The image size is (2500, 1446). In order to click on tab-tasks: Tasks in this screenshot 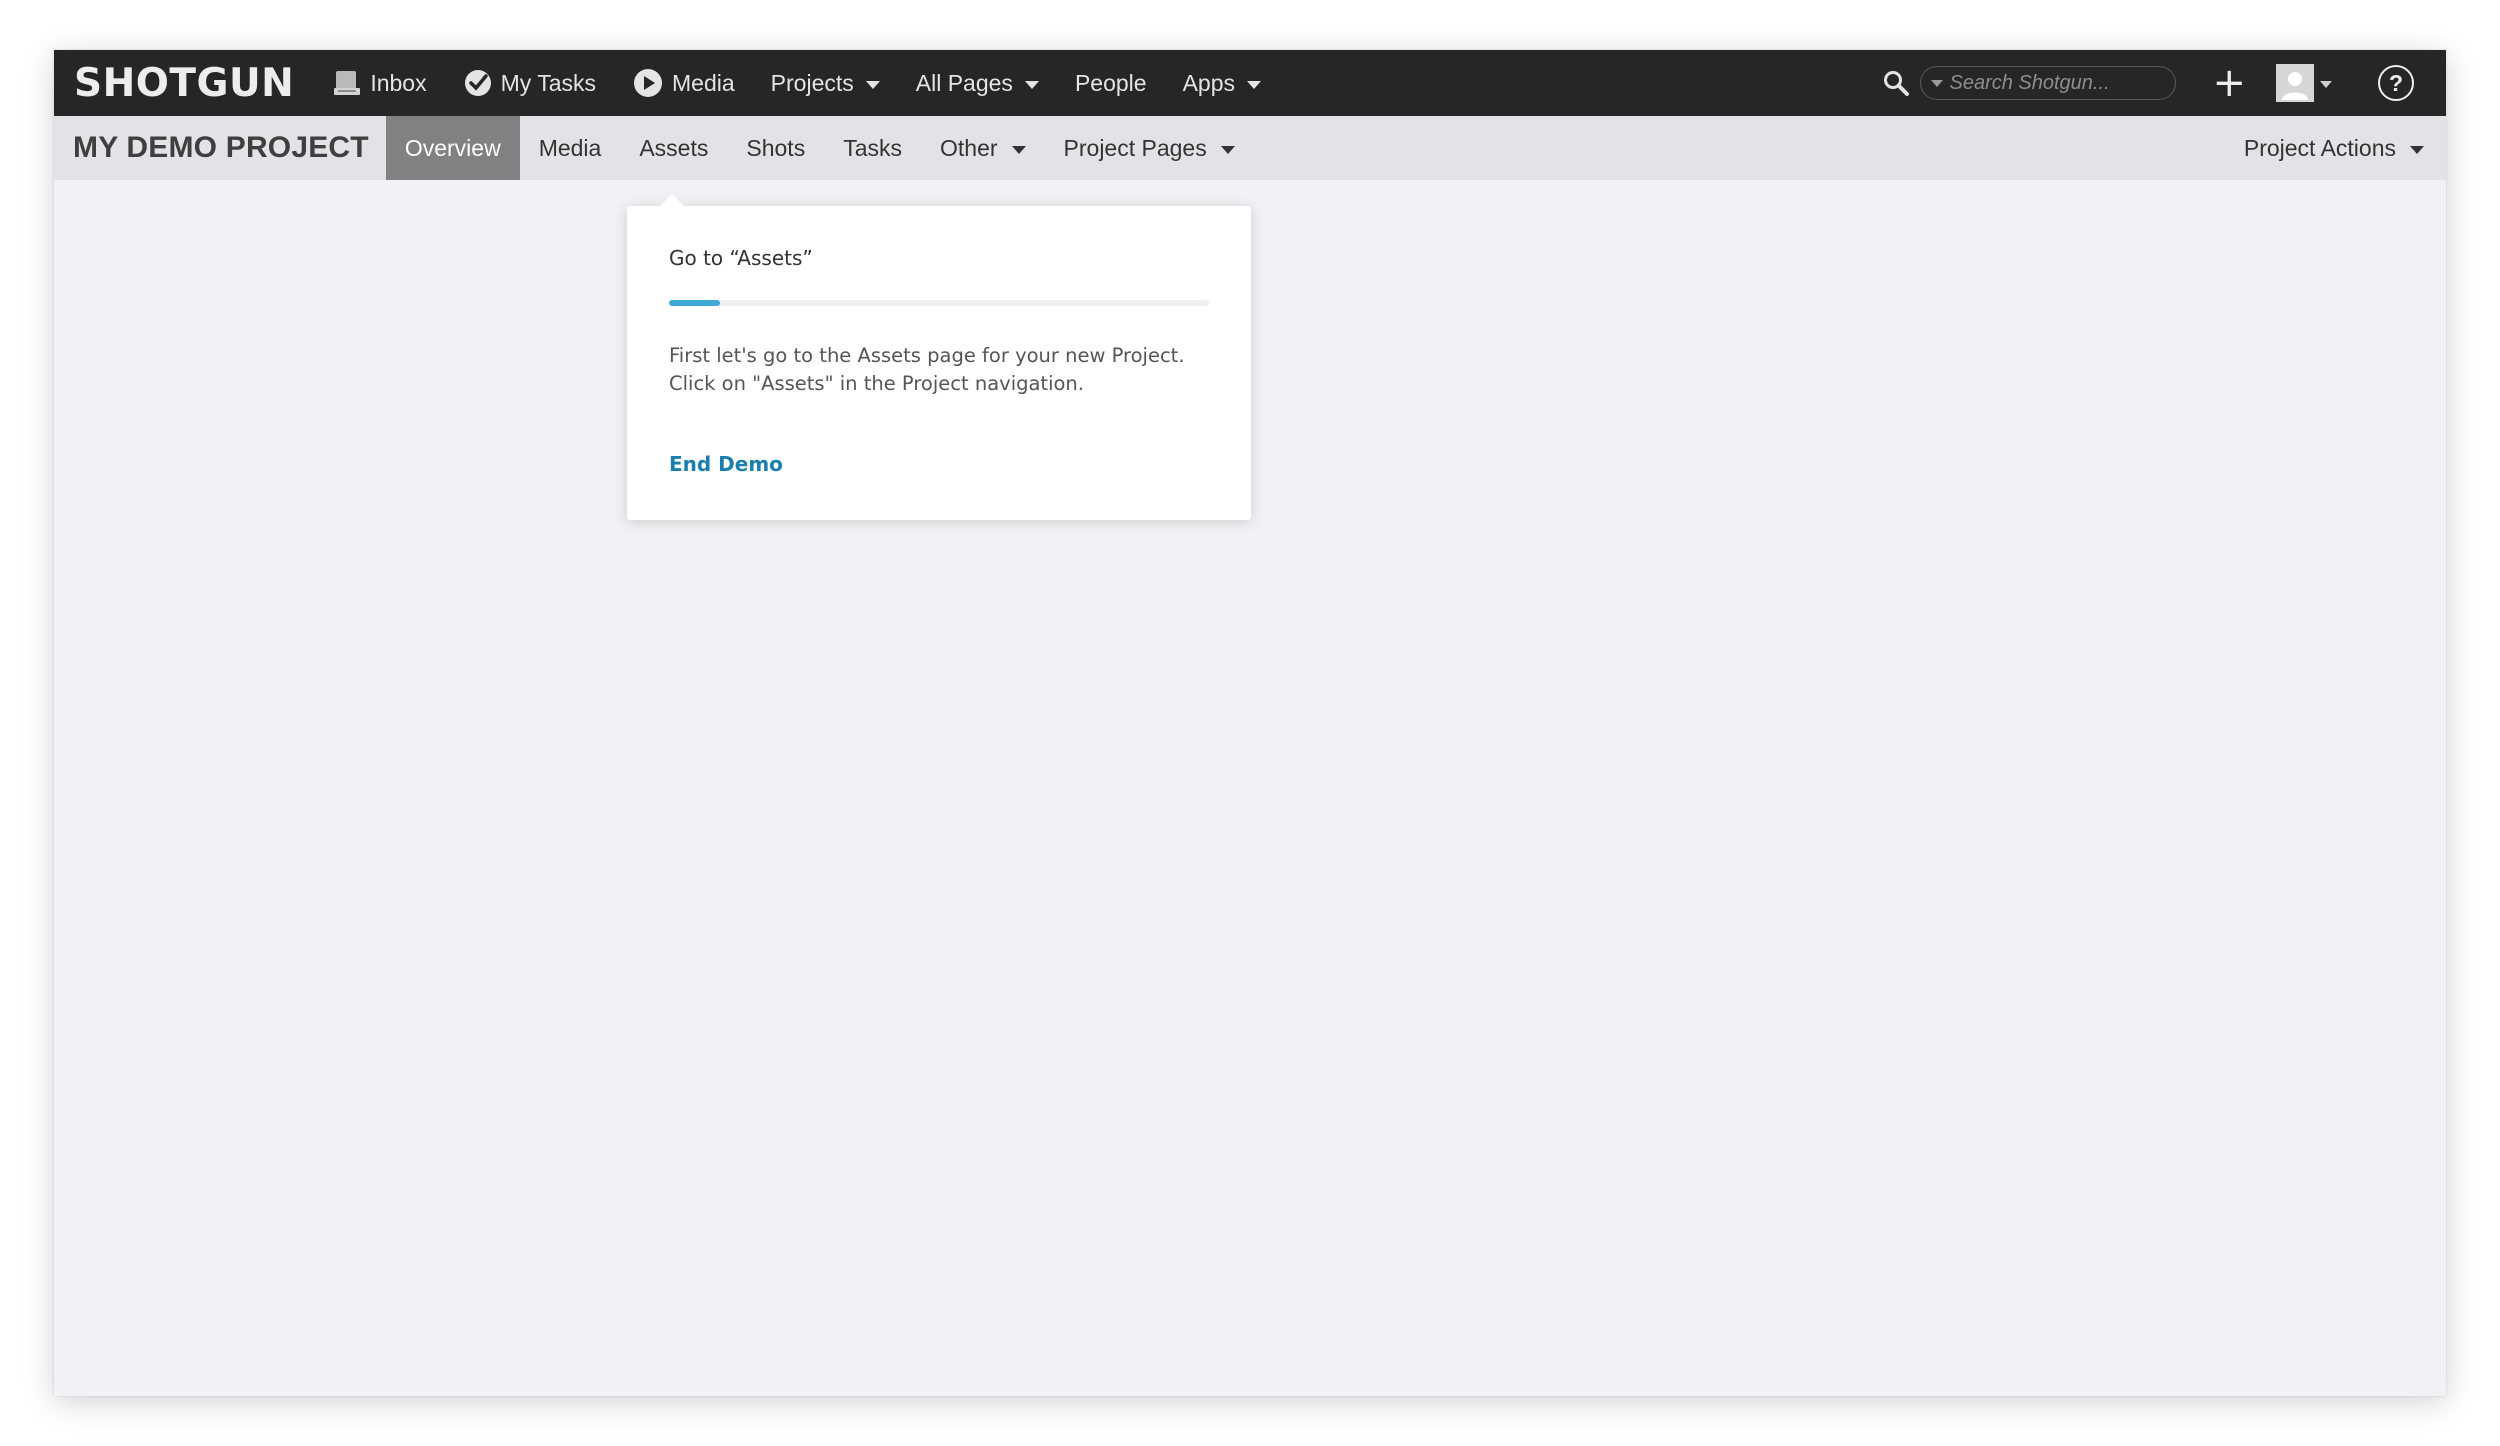, I will do `click(872, 148)`.